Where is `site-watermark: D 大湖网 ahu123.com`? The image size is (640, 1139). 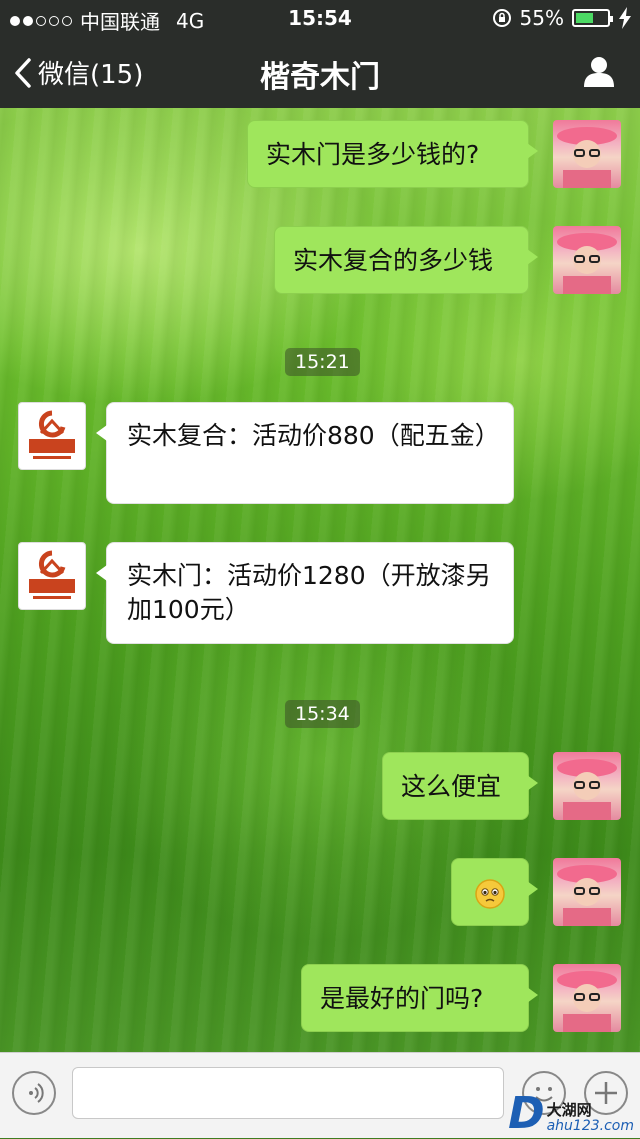 site-watermark: D 大湖网 ahu123.com is located at coordinates (571, 1113).